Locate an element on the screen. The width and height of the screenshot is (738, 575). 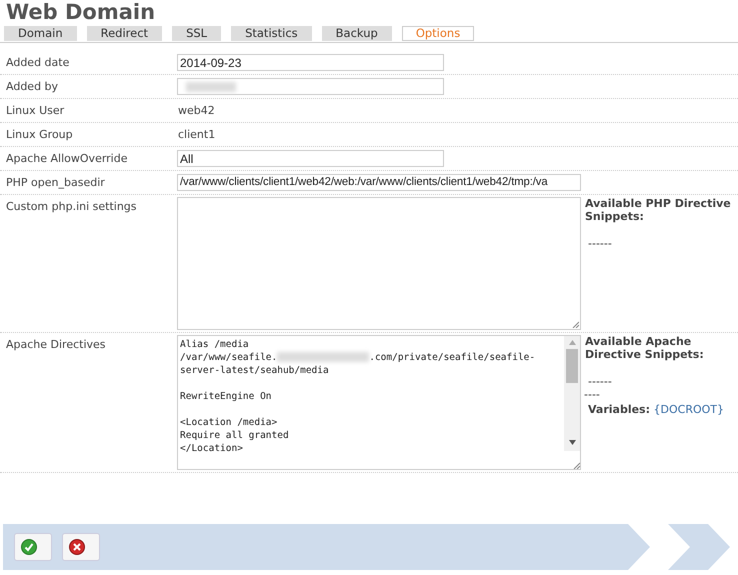
input-field: 2014-09-23 is located at coordinates (310, 62).